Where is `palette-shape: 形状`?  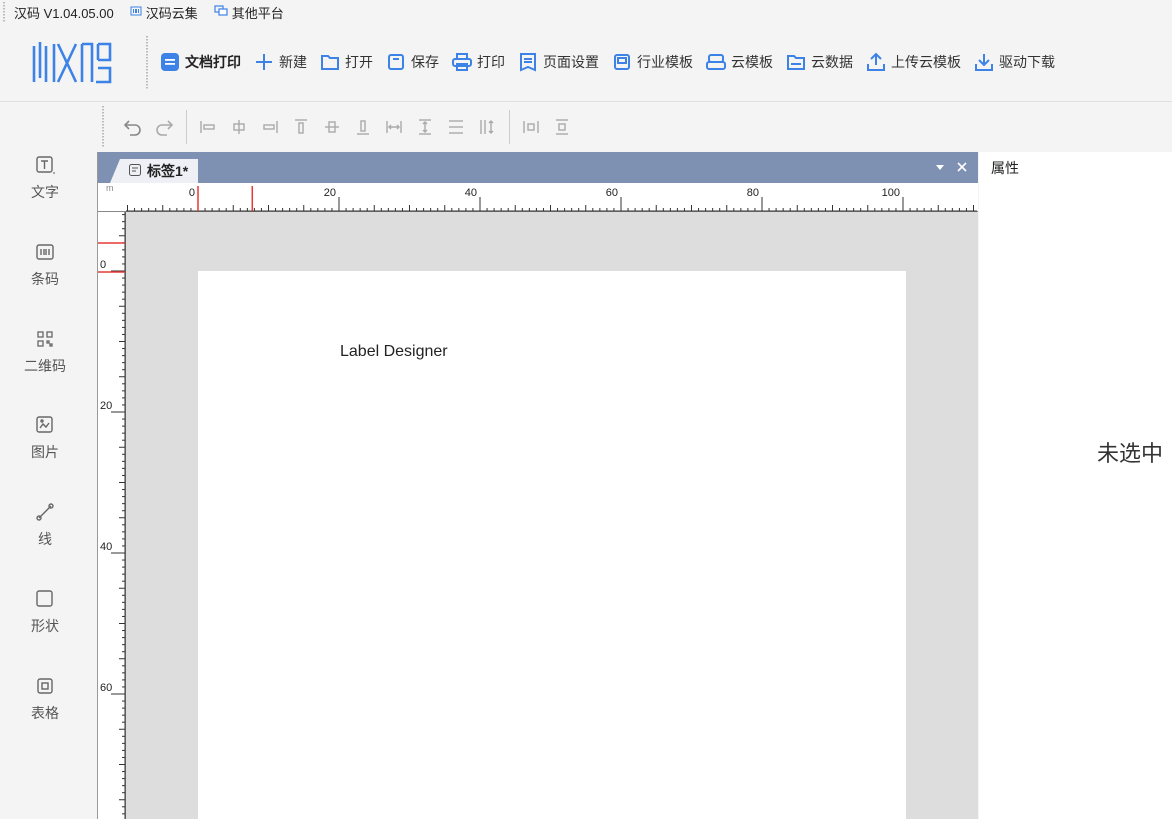 palette-shape: 形状 is located at coordinates (45, 618).